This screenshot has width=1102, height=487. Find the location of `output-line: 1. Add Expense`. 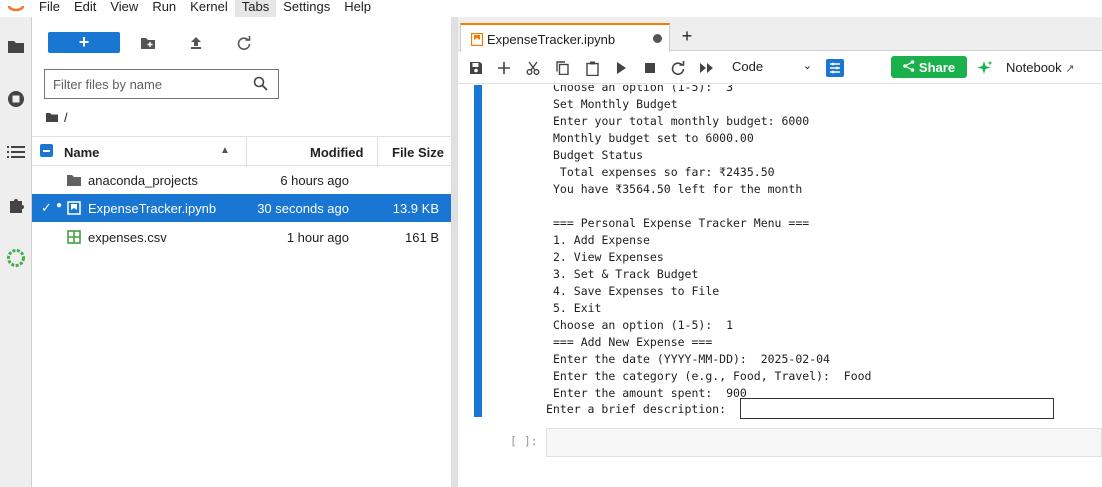

output-line: 1. Add Expense is located at coordinates (601, 240).